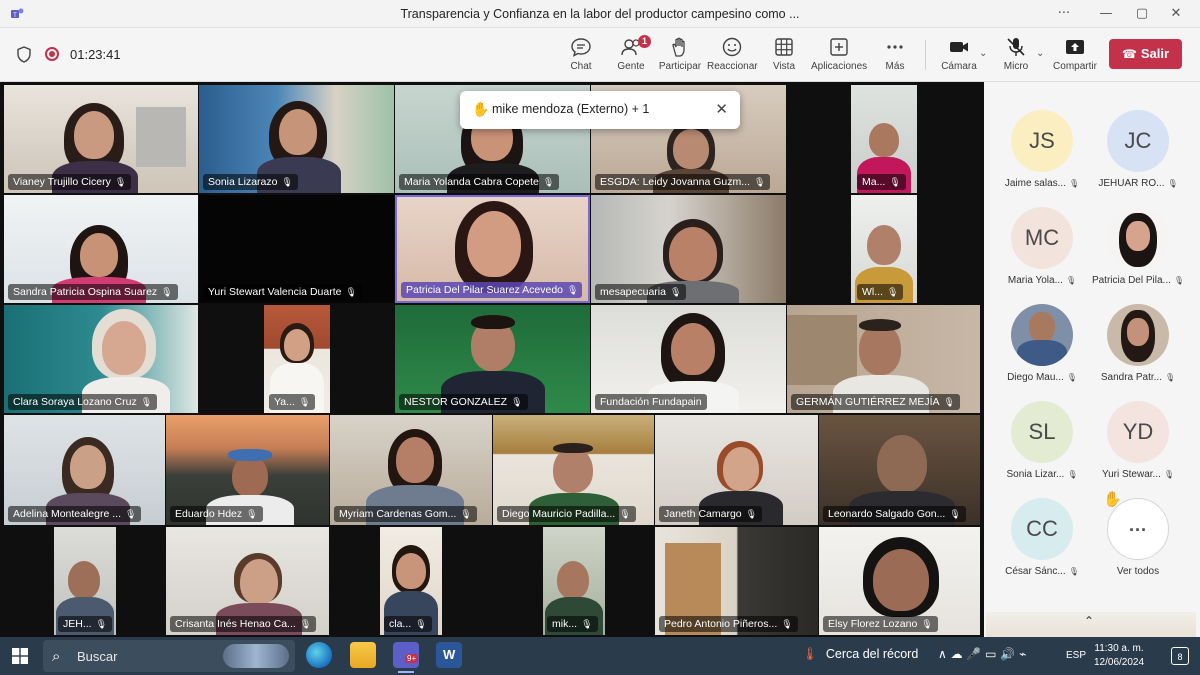  I want to click on video-tile: Pedro Antonio Piñeros... 🎙, so click(736, 581).